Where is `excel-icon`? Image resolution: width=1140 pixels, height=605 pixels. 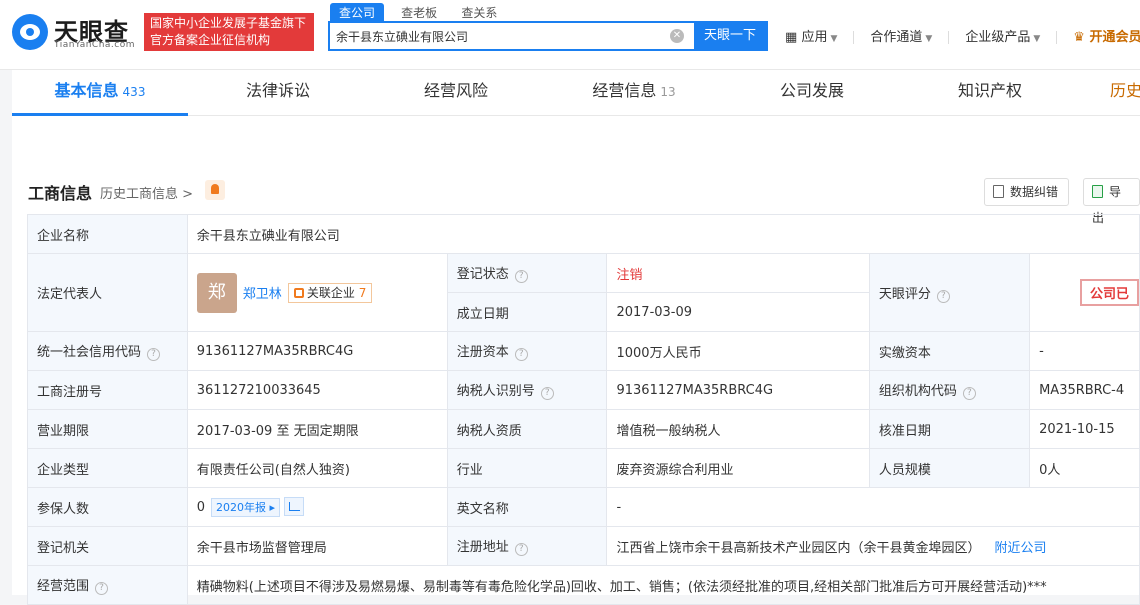 excel-icon is located at coordinates (1097, 191).